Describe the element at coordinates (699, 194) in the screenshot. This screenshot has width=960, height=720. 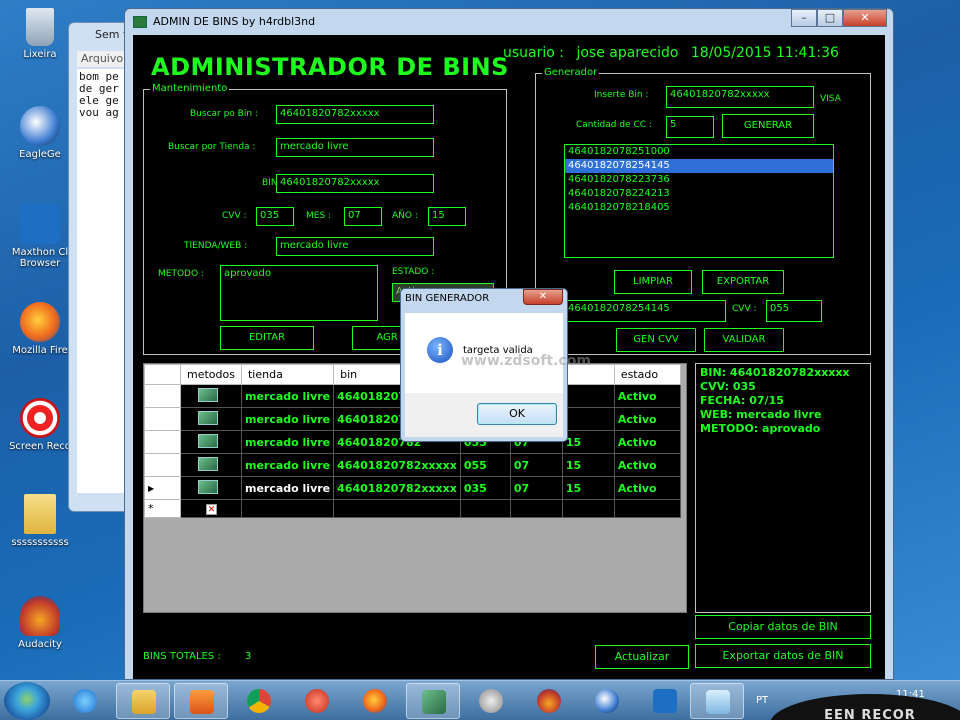
I see `list-item: 4640182078224213` at that location.